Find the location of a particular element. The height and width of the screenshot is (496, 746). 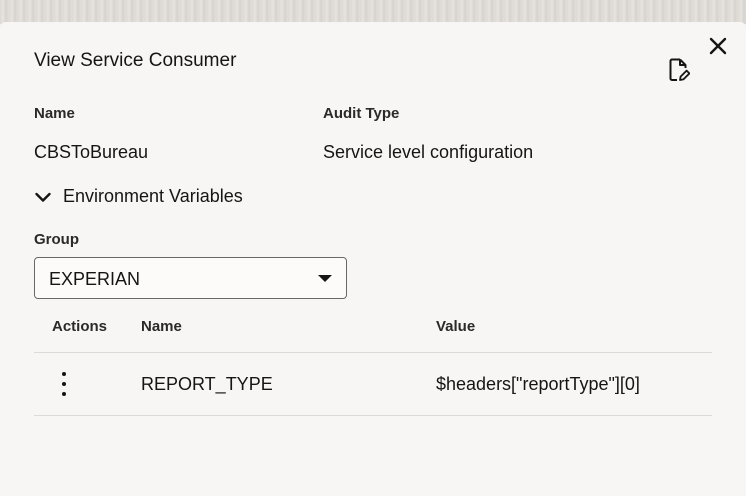

background-overlay is located at coordinates (373, 12).